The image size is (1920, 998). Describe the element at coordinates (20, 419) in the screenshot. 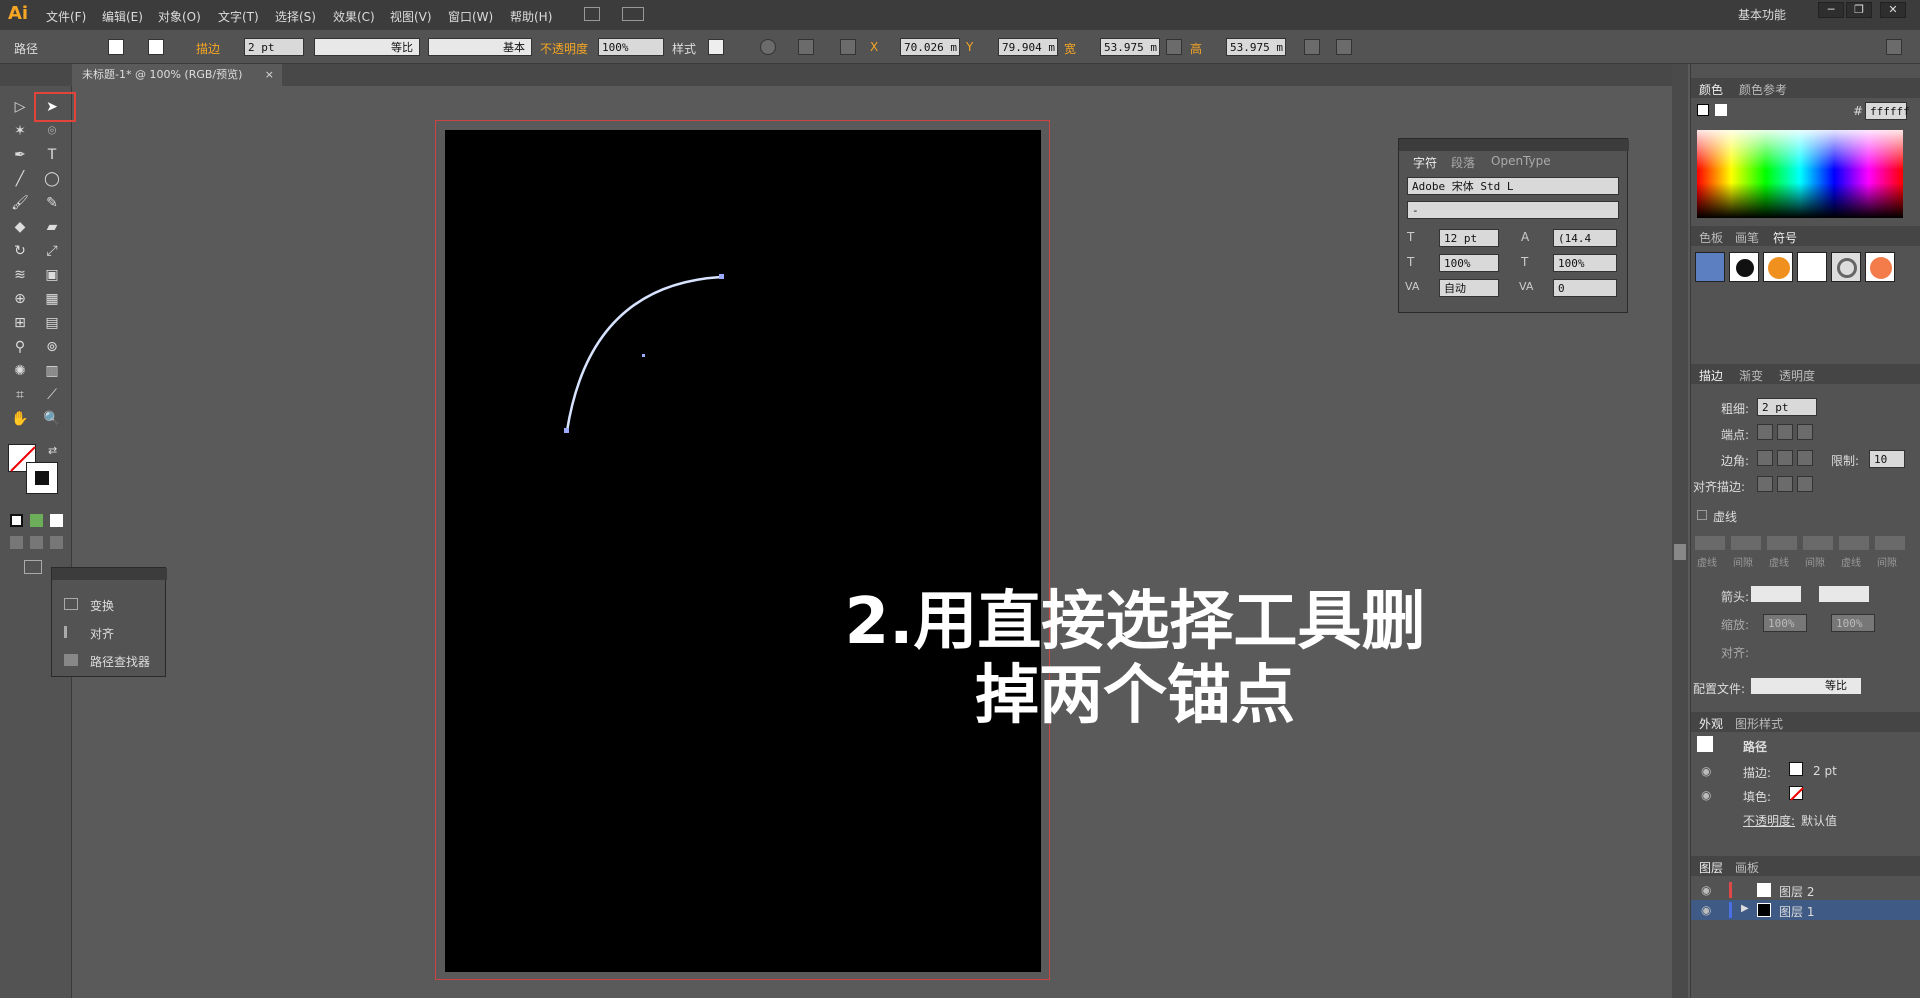

I see `hand-tool-icon: ✋` at that location.